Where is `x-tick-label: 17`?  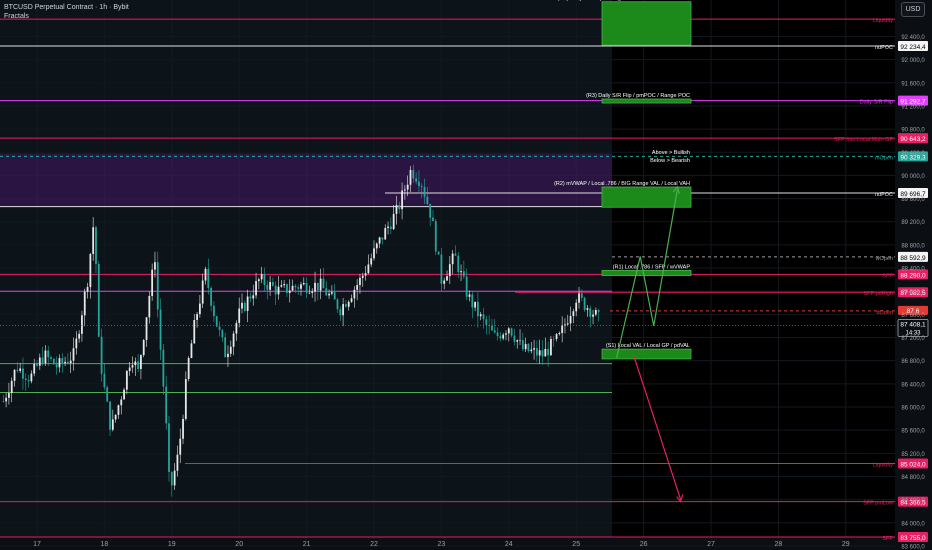
x-tick-label: 17 is located at coordinates (37, 544).